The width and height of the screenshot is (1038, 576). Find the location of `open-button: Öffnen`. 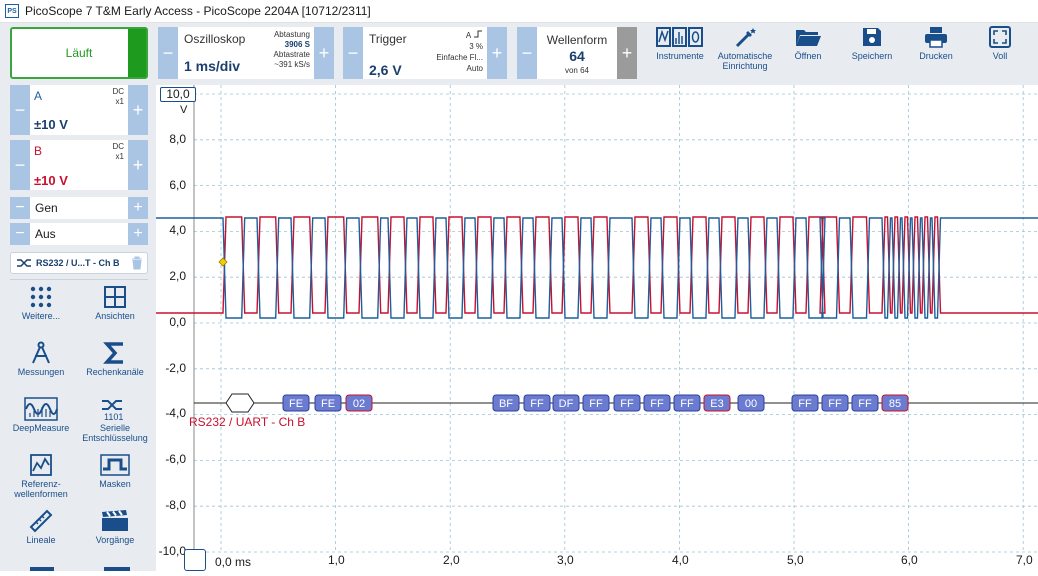

open-button: Öffnen is located at coordinates (808, 54).